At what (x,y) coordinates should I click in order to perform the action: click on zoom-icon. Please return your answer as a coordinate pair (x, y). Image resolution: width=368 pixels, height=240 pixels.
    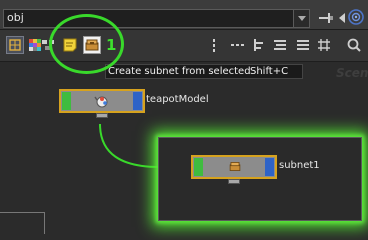
    Looking at the image, I should click on (354, 45).